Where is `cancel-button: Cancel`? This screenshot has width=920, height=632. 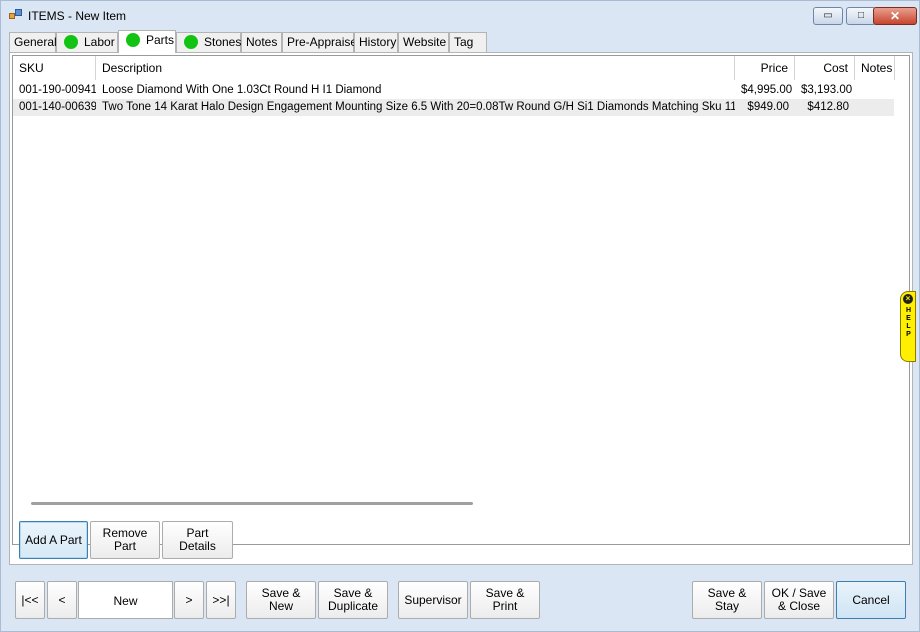
cancel-button: Cancel is located at coordinates (871, 600).